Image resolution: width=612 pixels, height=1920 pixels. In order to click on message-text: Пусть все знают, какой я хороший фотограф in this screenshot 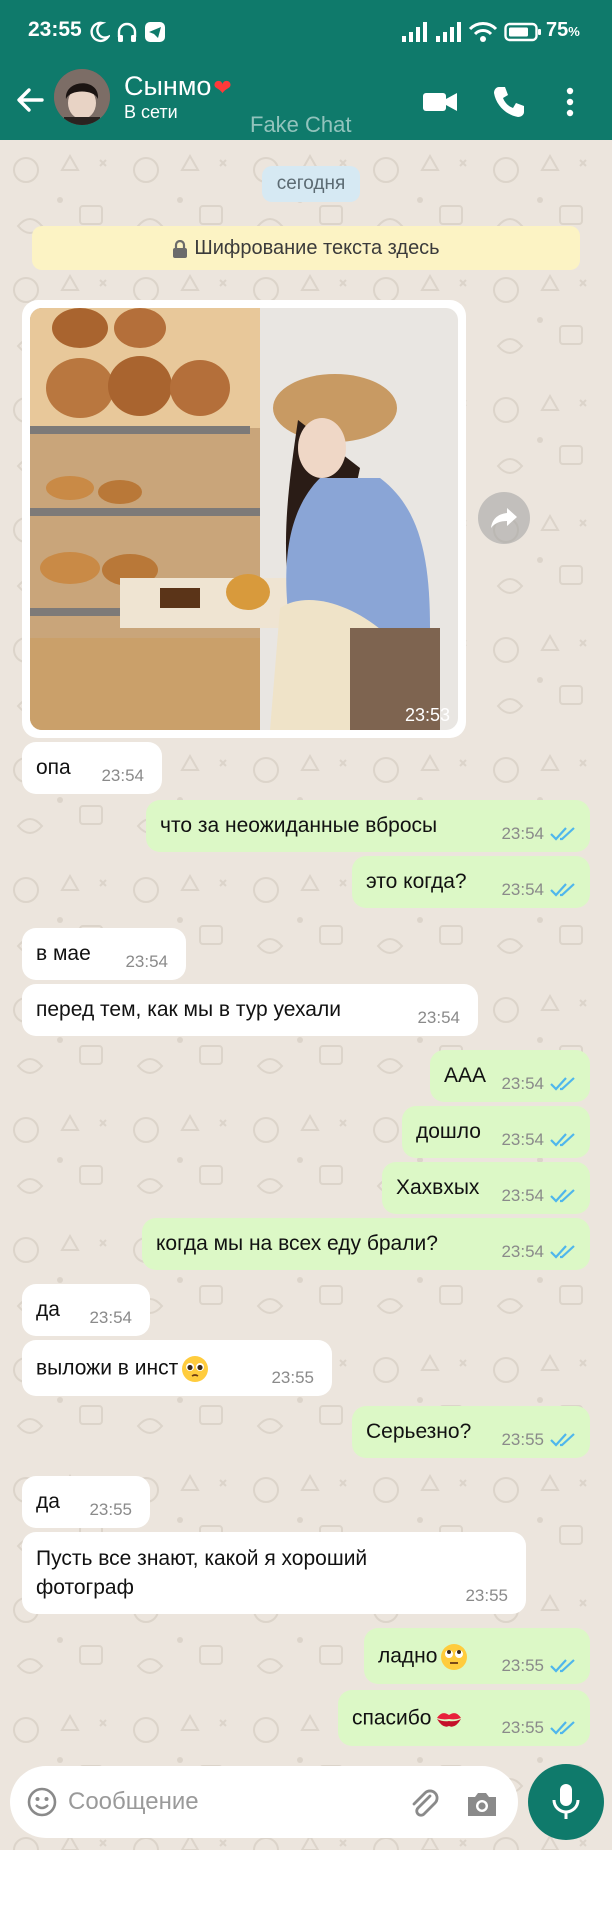, I will do `click(202, 1573)`.